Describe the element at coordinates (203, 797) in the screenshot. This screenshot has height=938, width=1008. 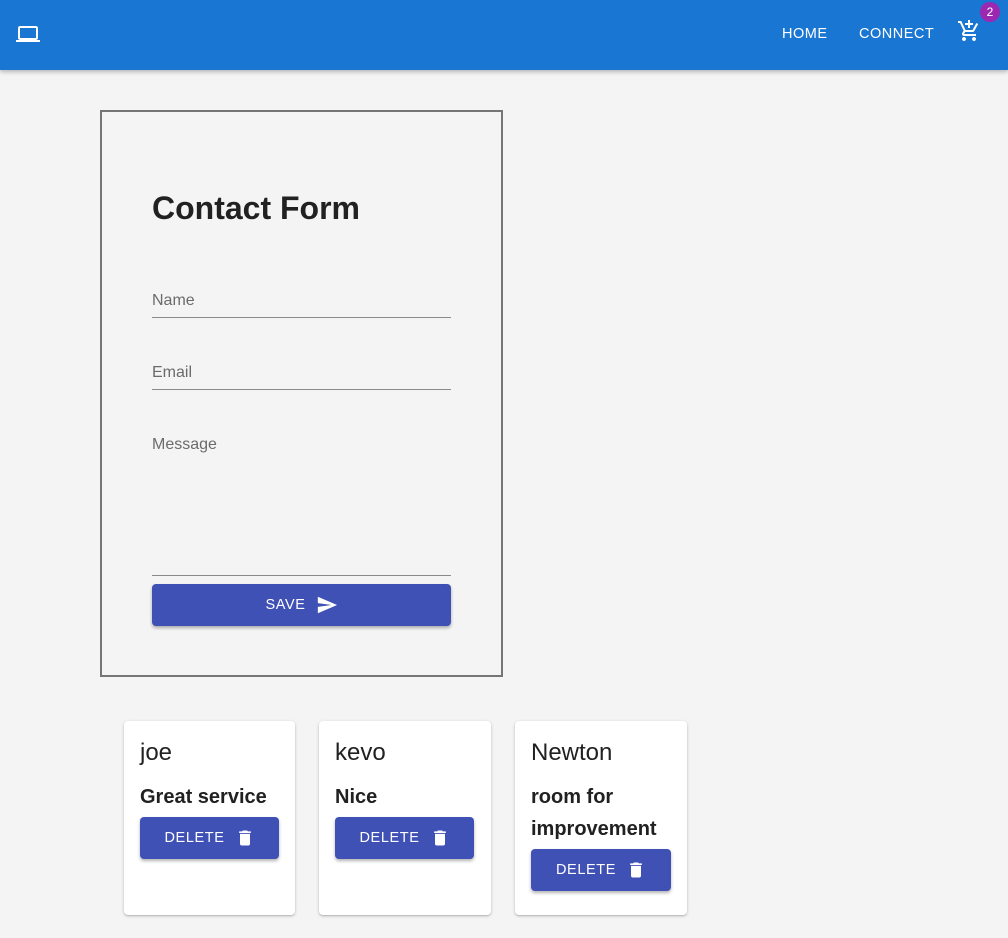
I see `review-message: Great service` at that location.